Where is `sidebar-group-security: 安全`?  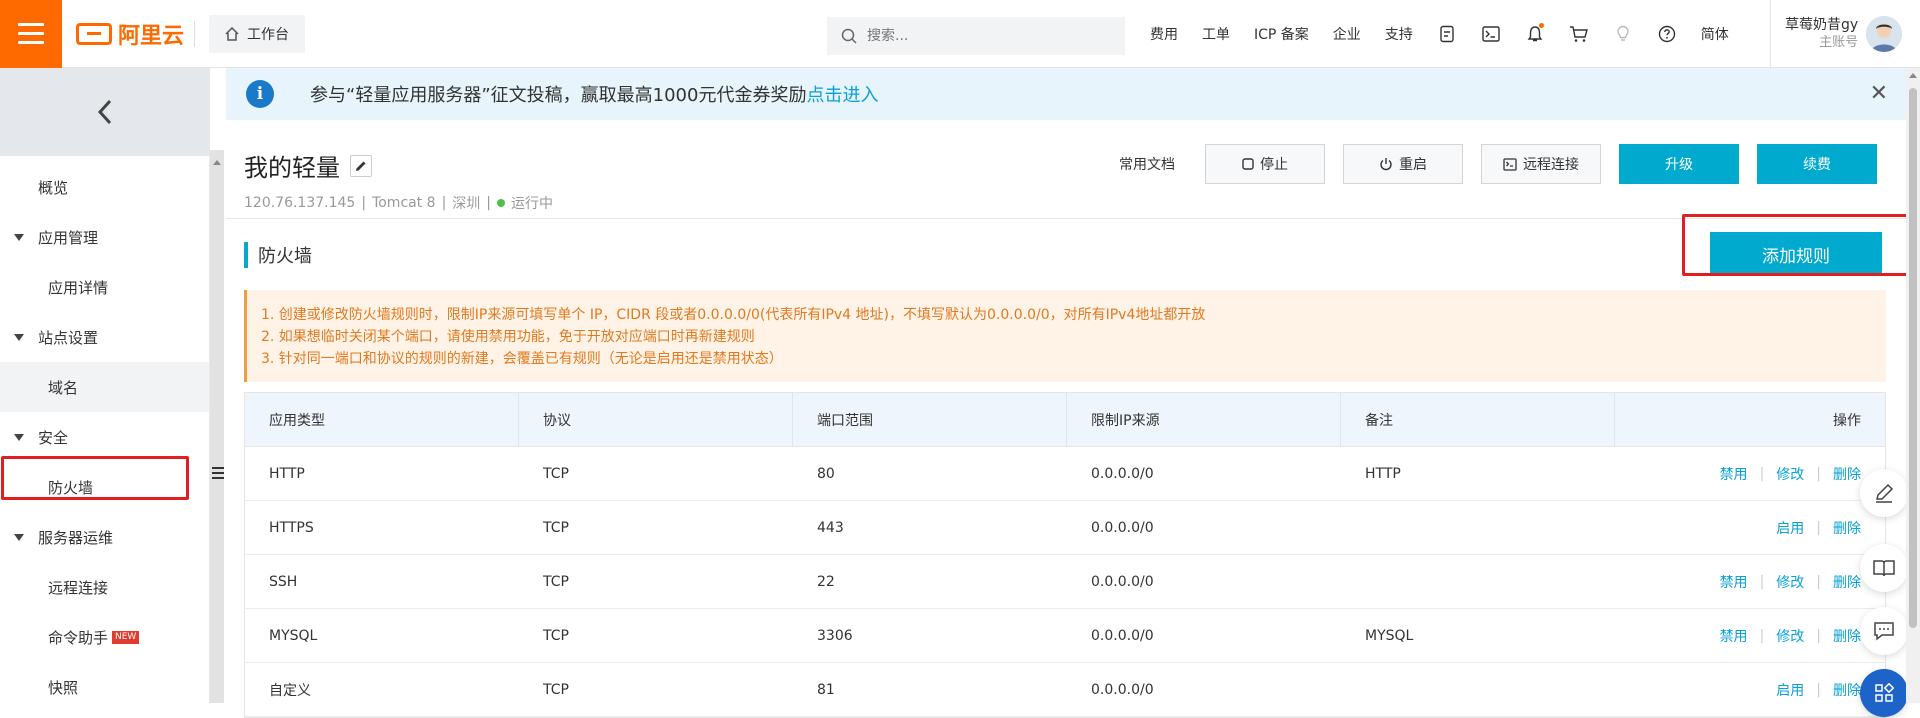
sidebar-group-security: 安全 is located at coordinates (104, 437).